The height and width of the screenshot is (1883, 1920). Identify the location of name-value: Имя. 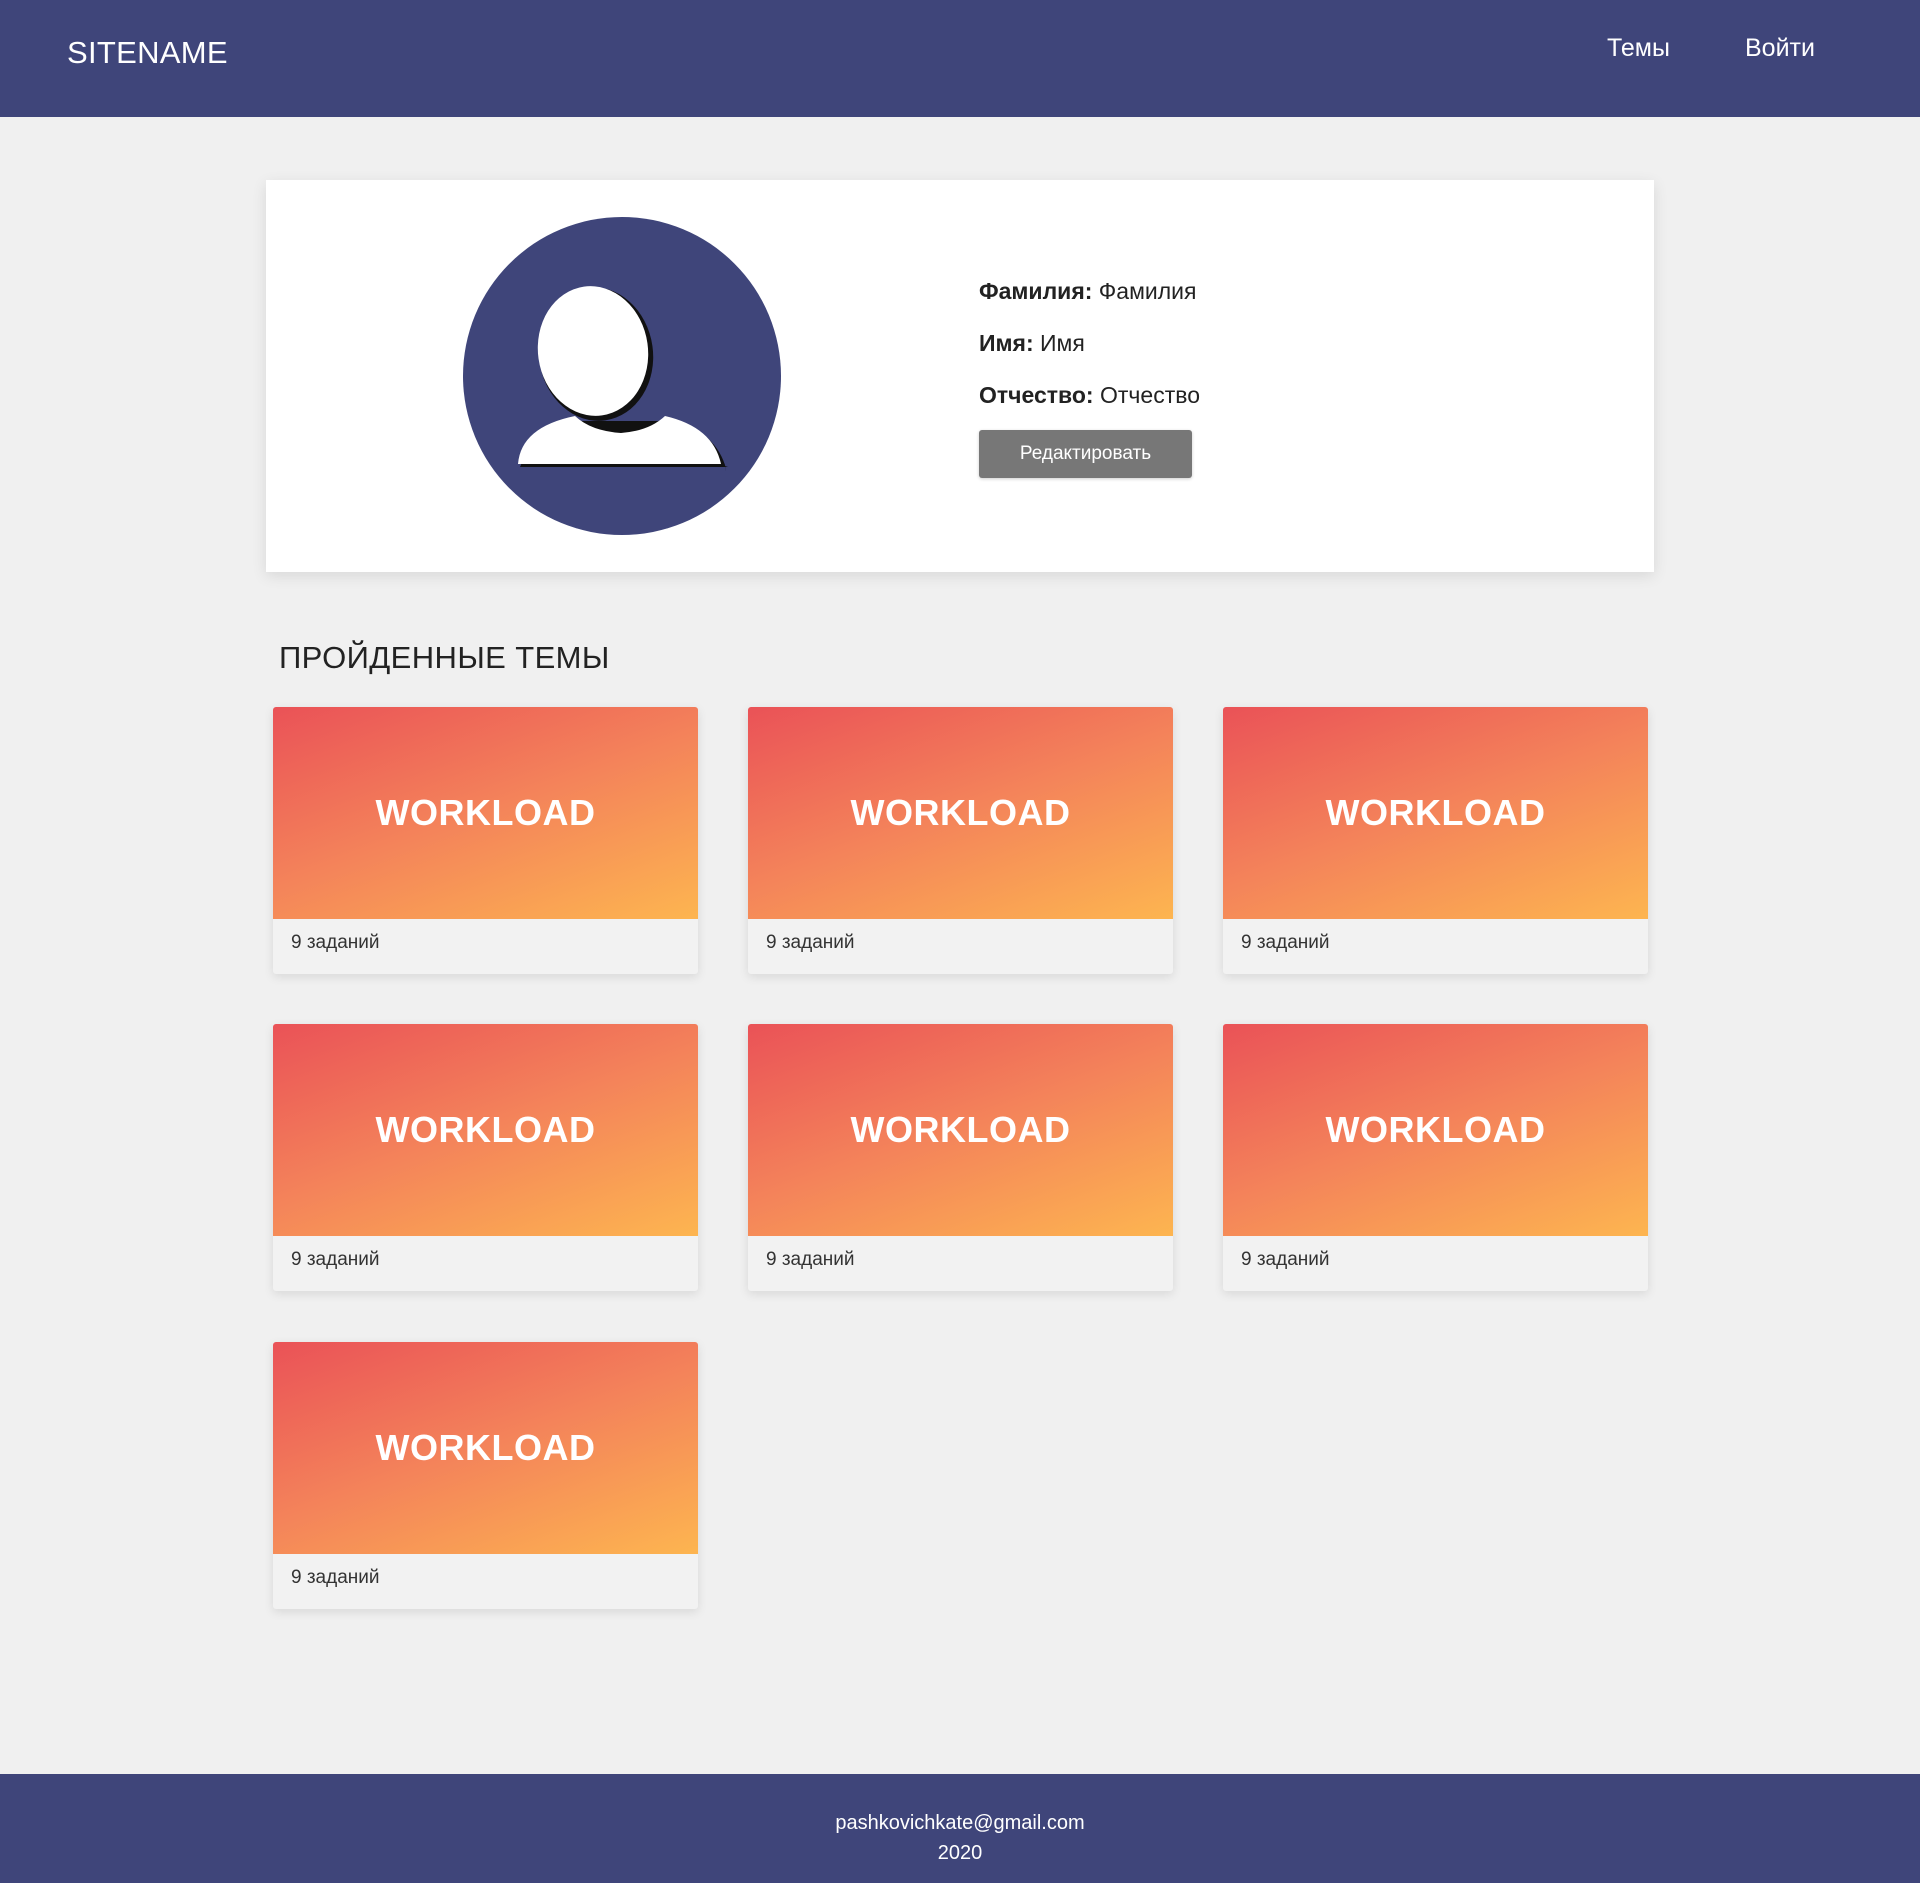
(1062, 343).